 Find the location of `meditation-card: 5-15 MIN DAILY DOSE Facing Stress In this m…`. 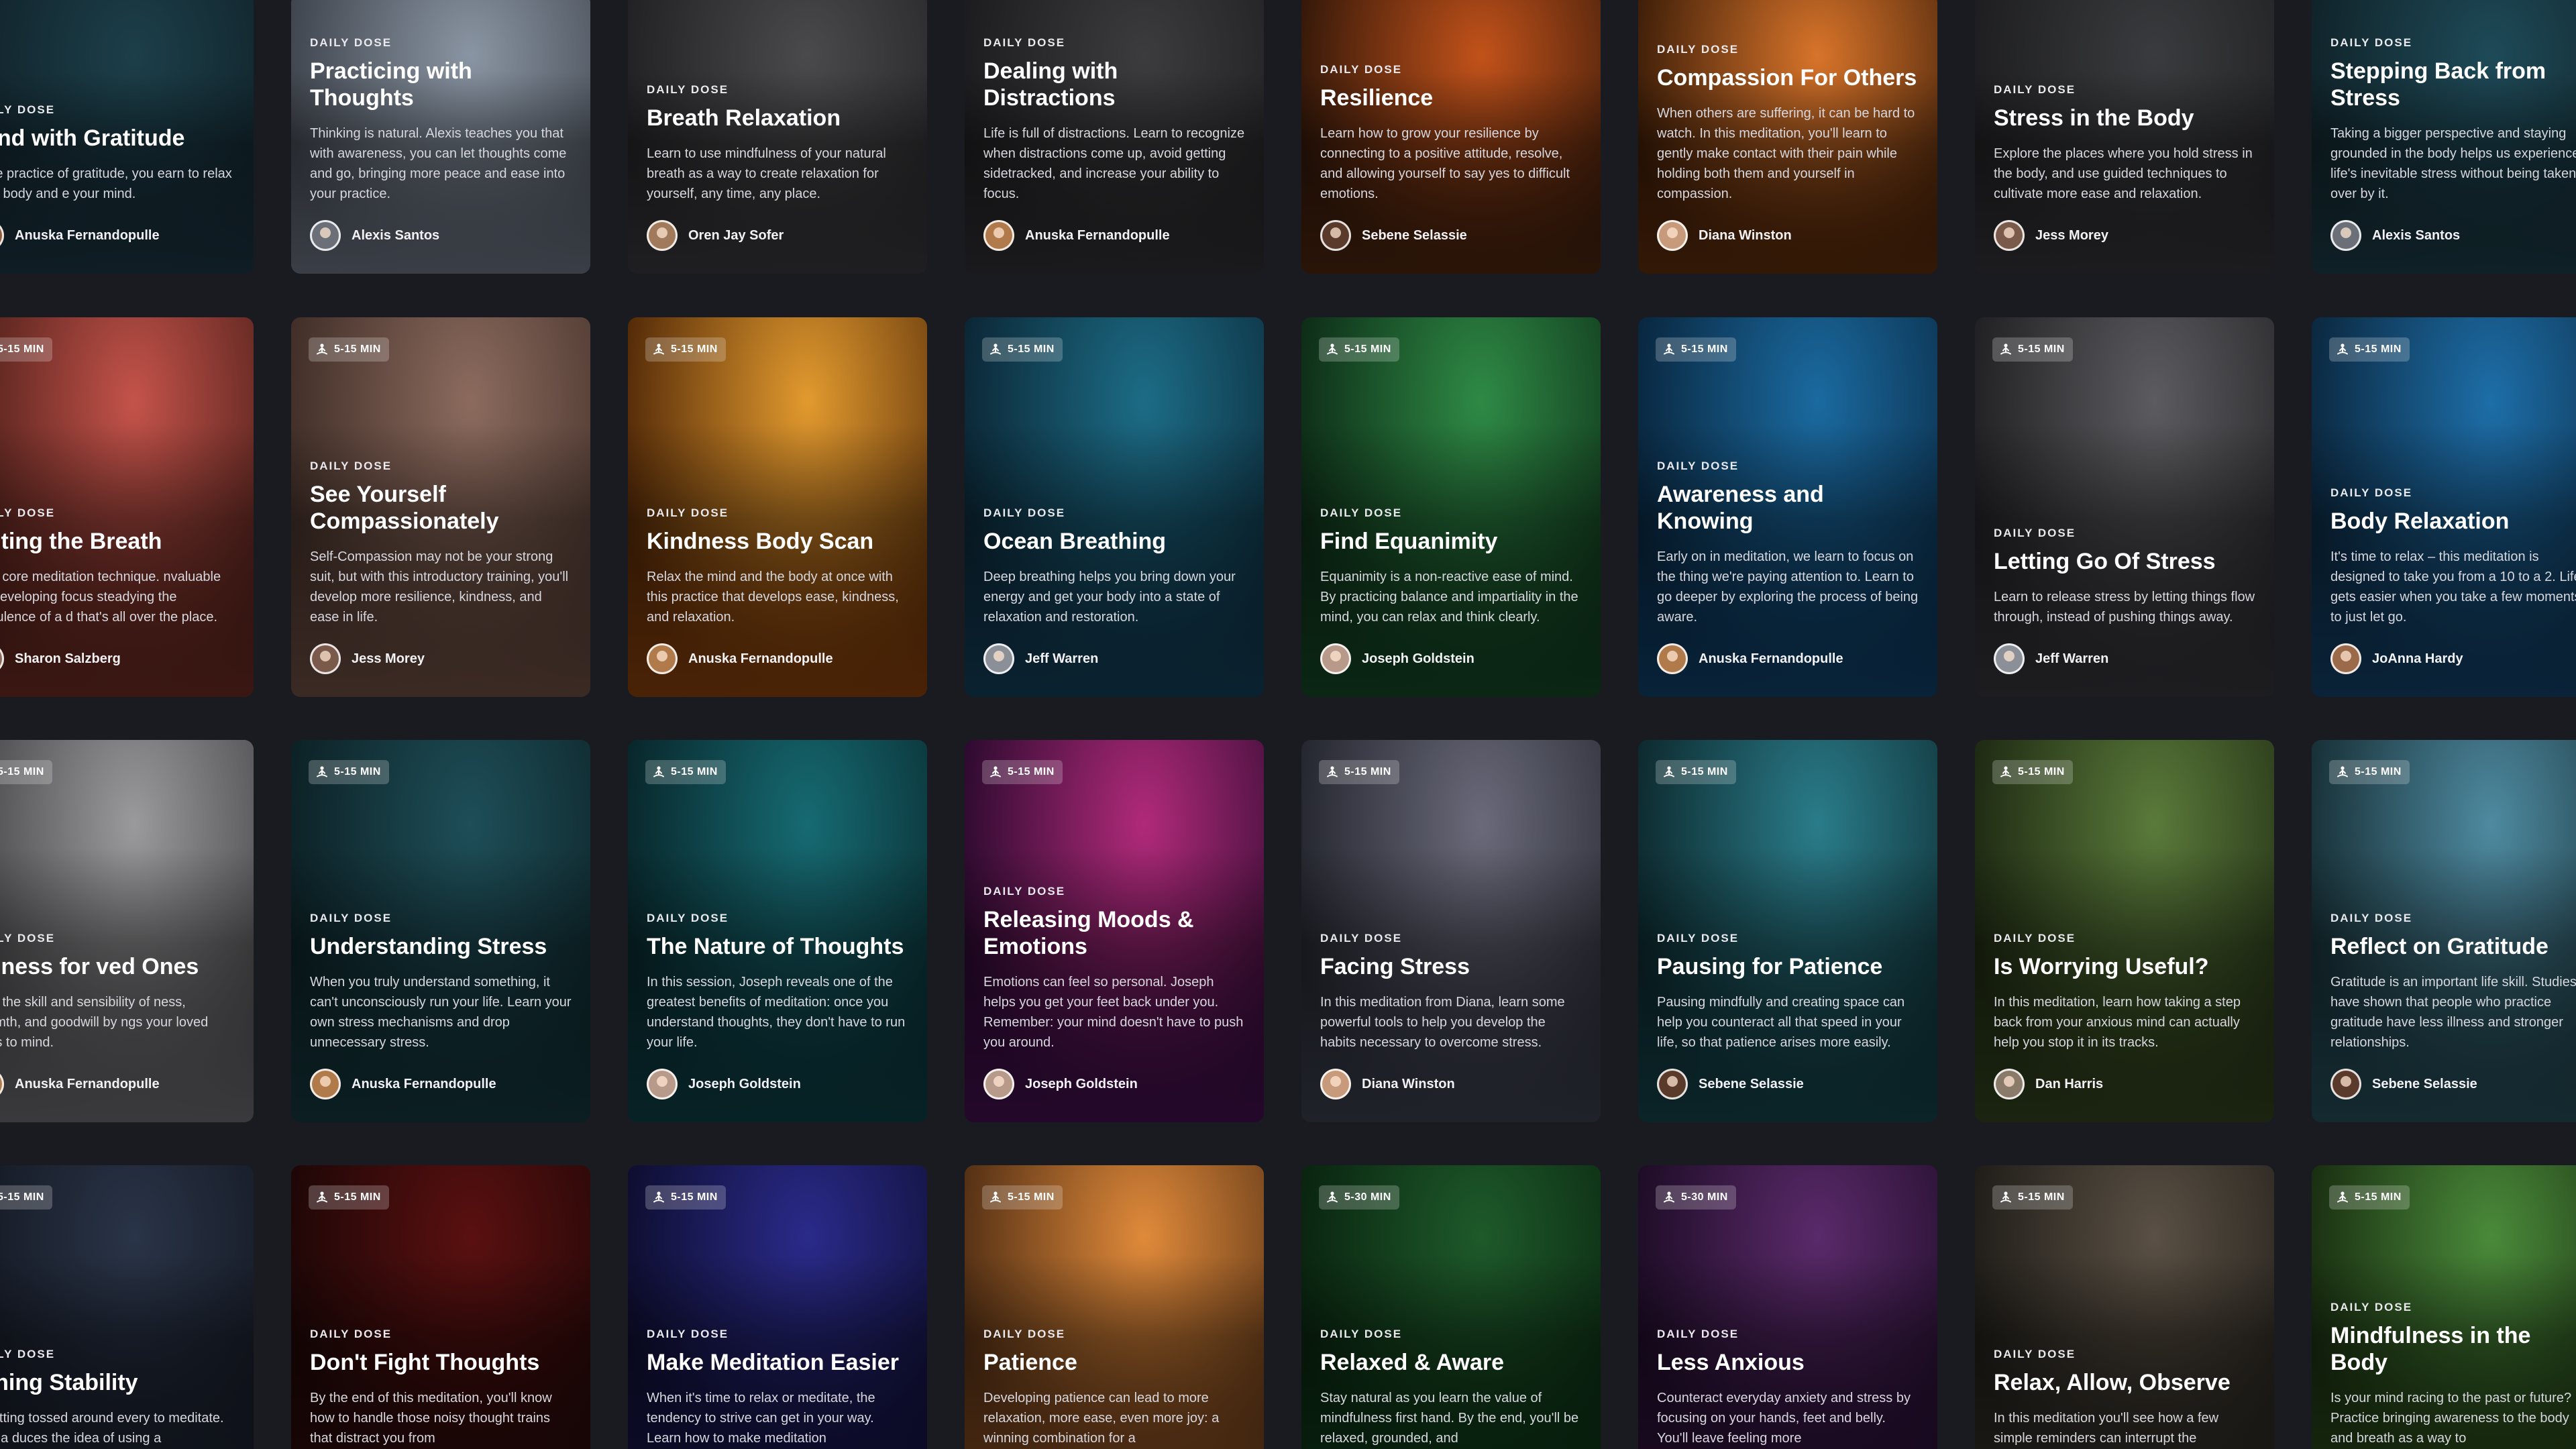

meditation-card: 5-15 MIN DAILY DOSE Facing Stress In this m… is located at coordinates (1451, 931).